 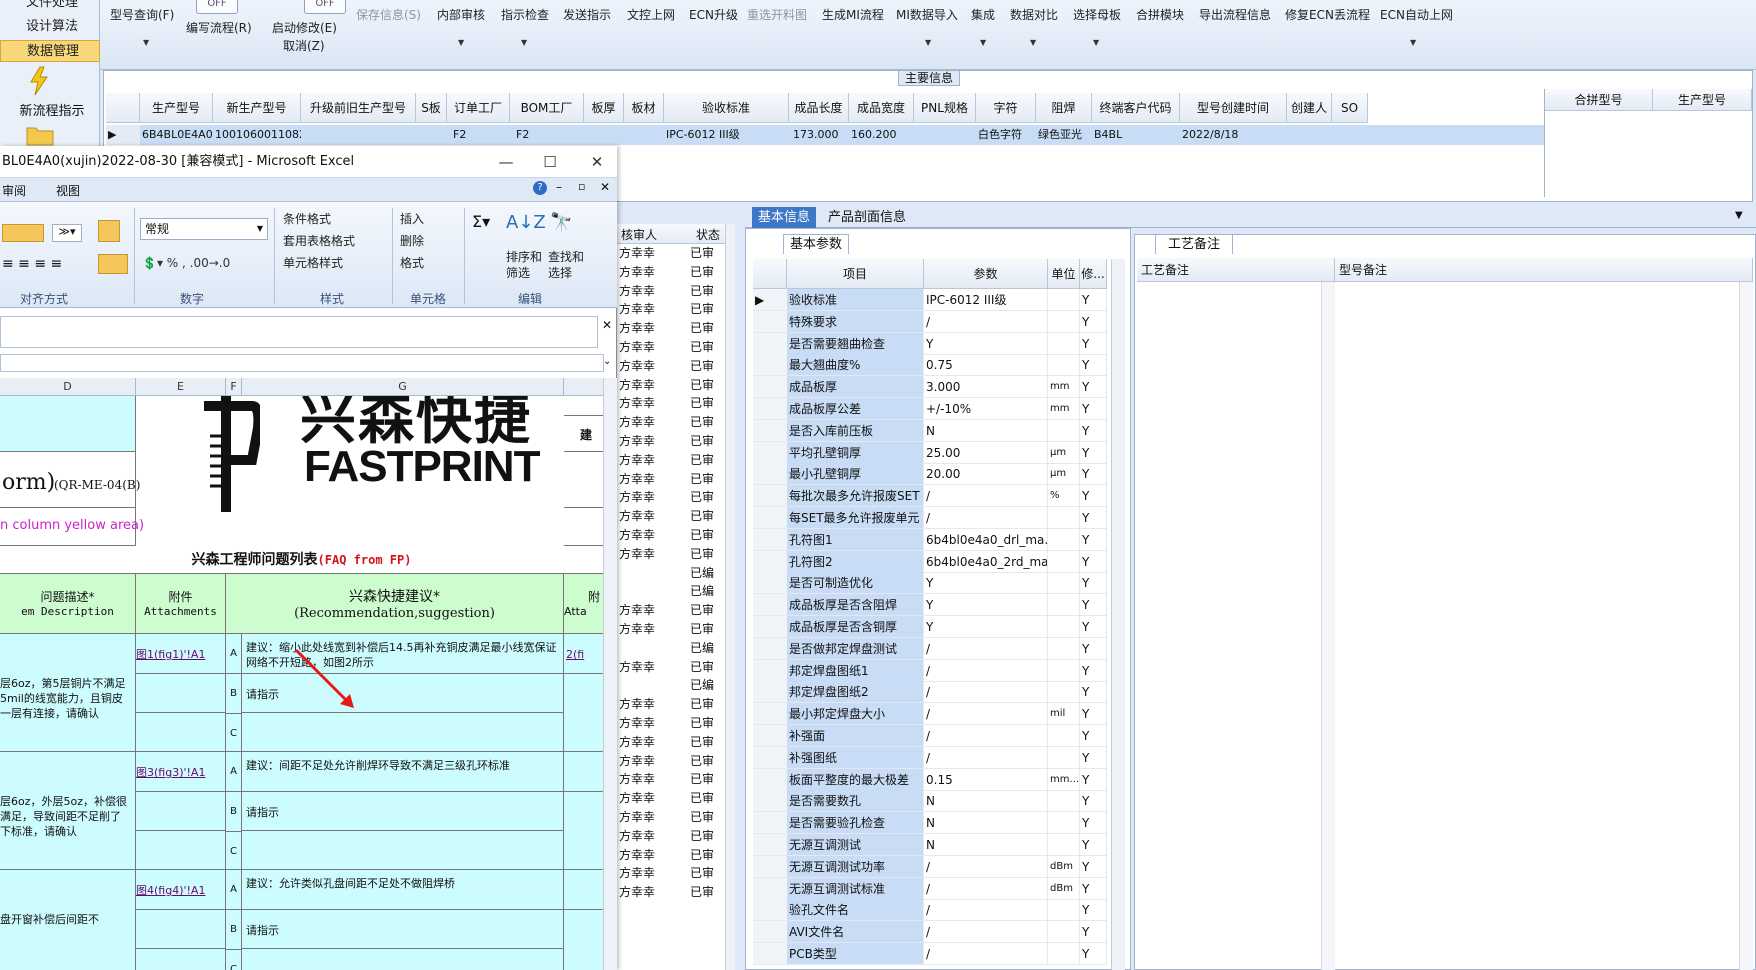 I want to click on param-value: +/-10%, so click(x=986, y=409).